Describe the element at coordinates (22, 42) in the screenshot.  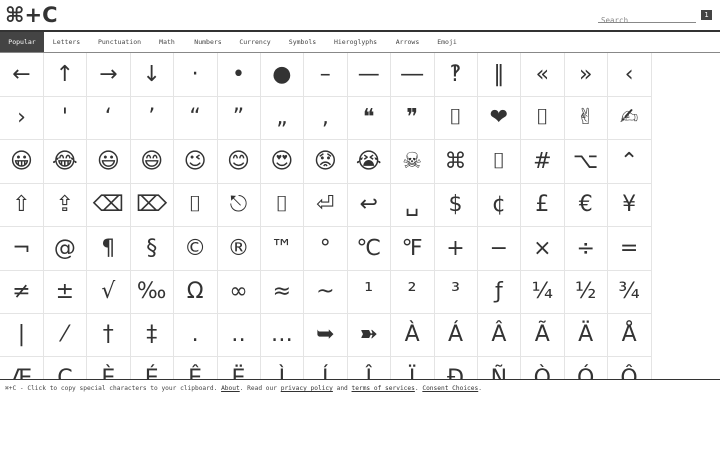
I see `tab-popular: Popular` at that location.